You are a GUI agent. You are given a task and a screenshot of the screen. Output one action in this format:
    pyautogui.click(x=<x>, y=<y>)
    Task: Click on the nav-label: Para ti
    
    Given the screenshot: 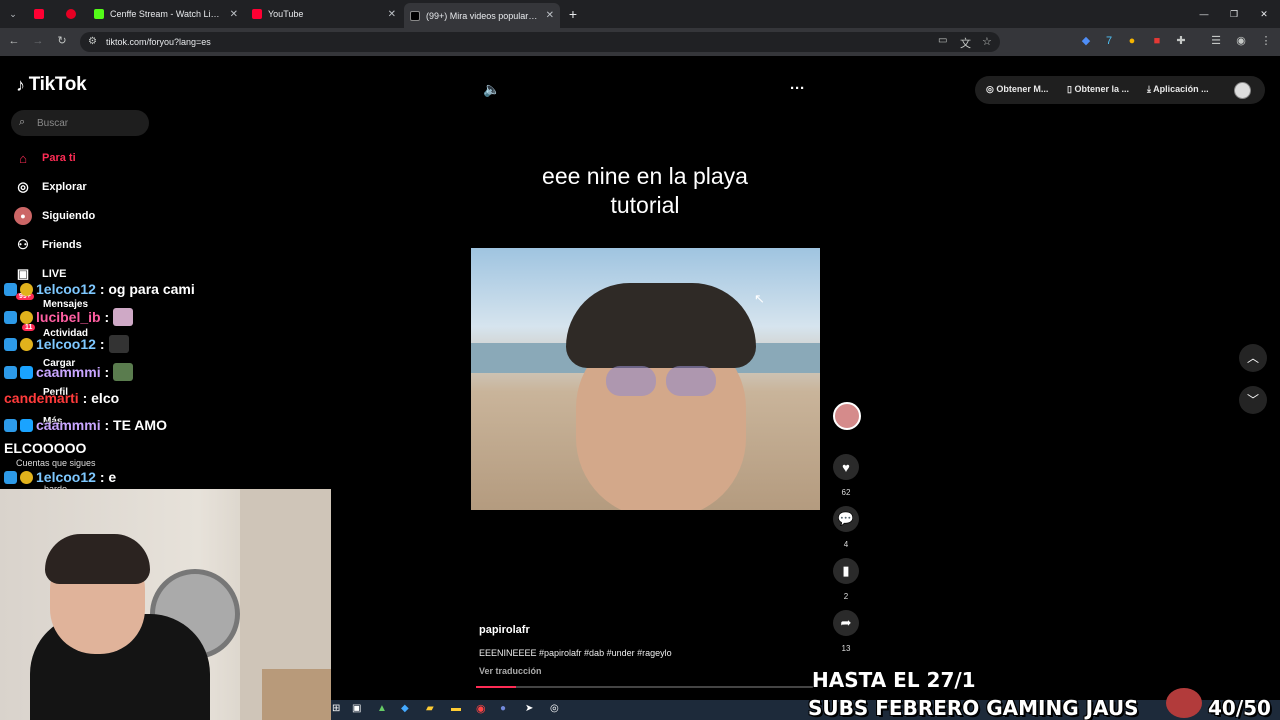 What is the action you would take?
    pyautogui.click(x=59, y=158)
    